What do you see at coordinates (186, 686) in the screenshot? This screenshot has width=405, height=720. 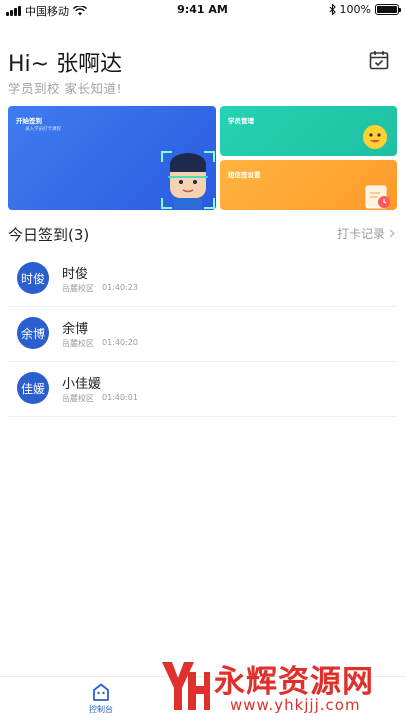 I see `watermark-logo` at bounding box center [186, 686].